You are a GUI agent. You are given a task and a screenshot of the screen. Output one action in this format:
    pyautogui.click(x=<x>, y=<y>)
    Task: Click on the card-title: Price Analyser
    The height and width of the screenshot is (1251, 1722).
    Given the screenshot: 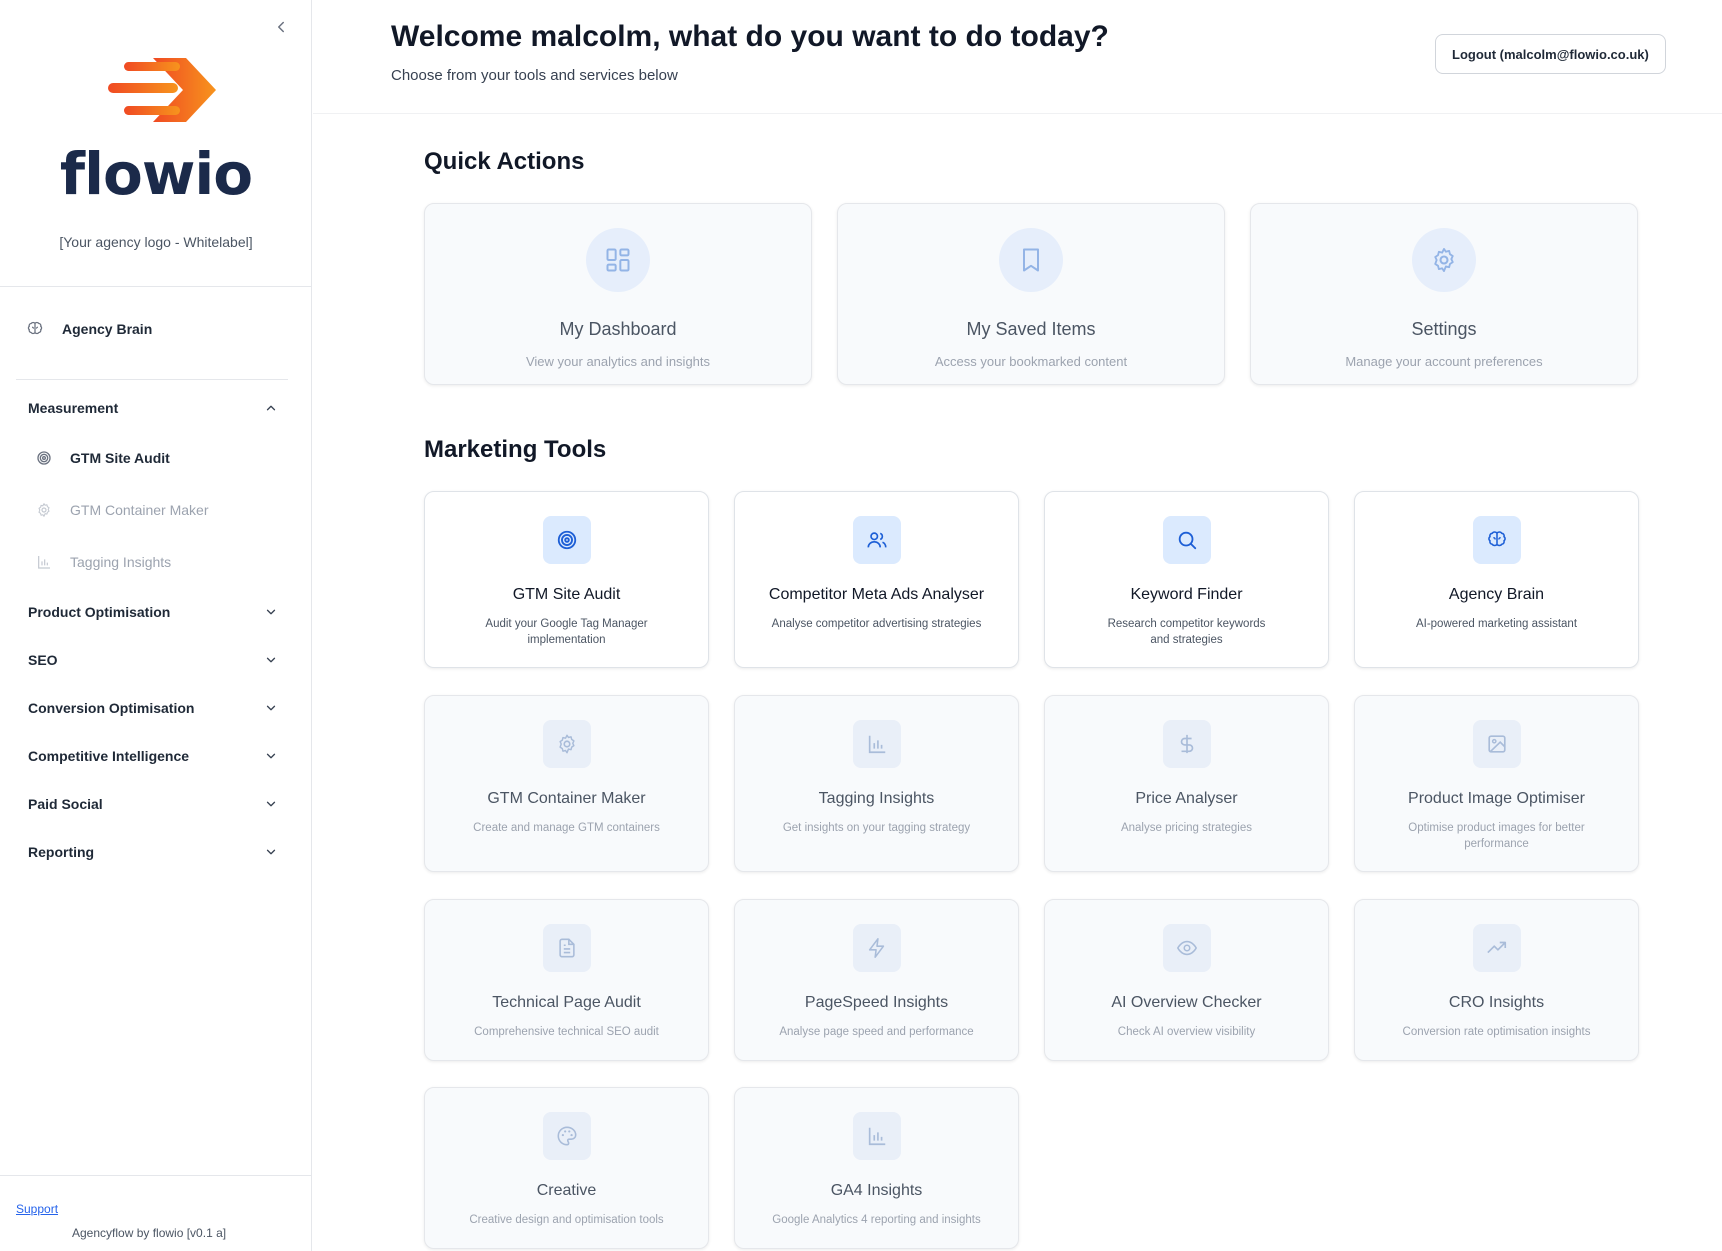 What is the action you would take?
    pyautogui.click(x=1186, y=798)
    